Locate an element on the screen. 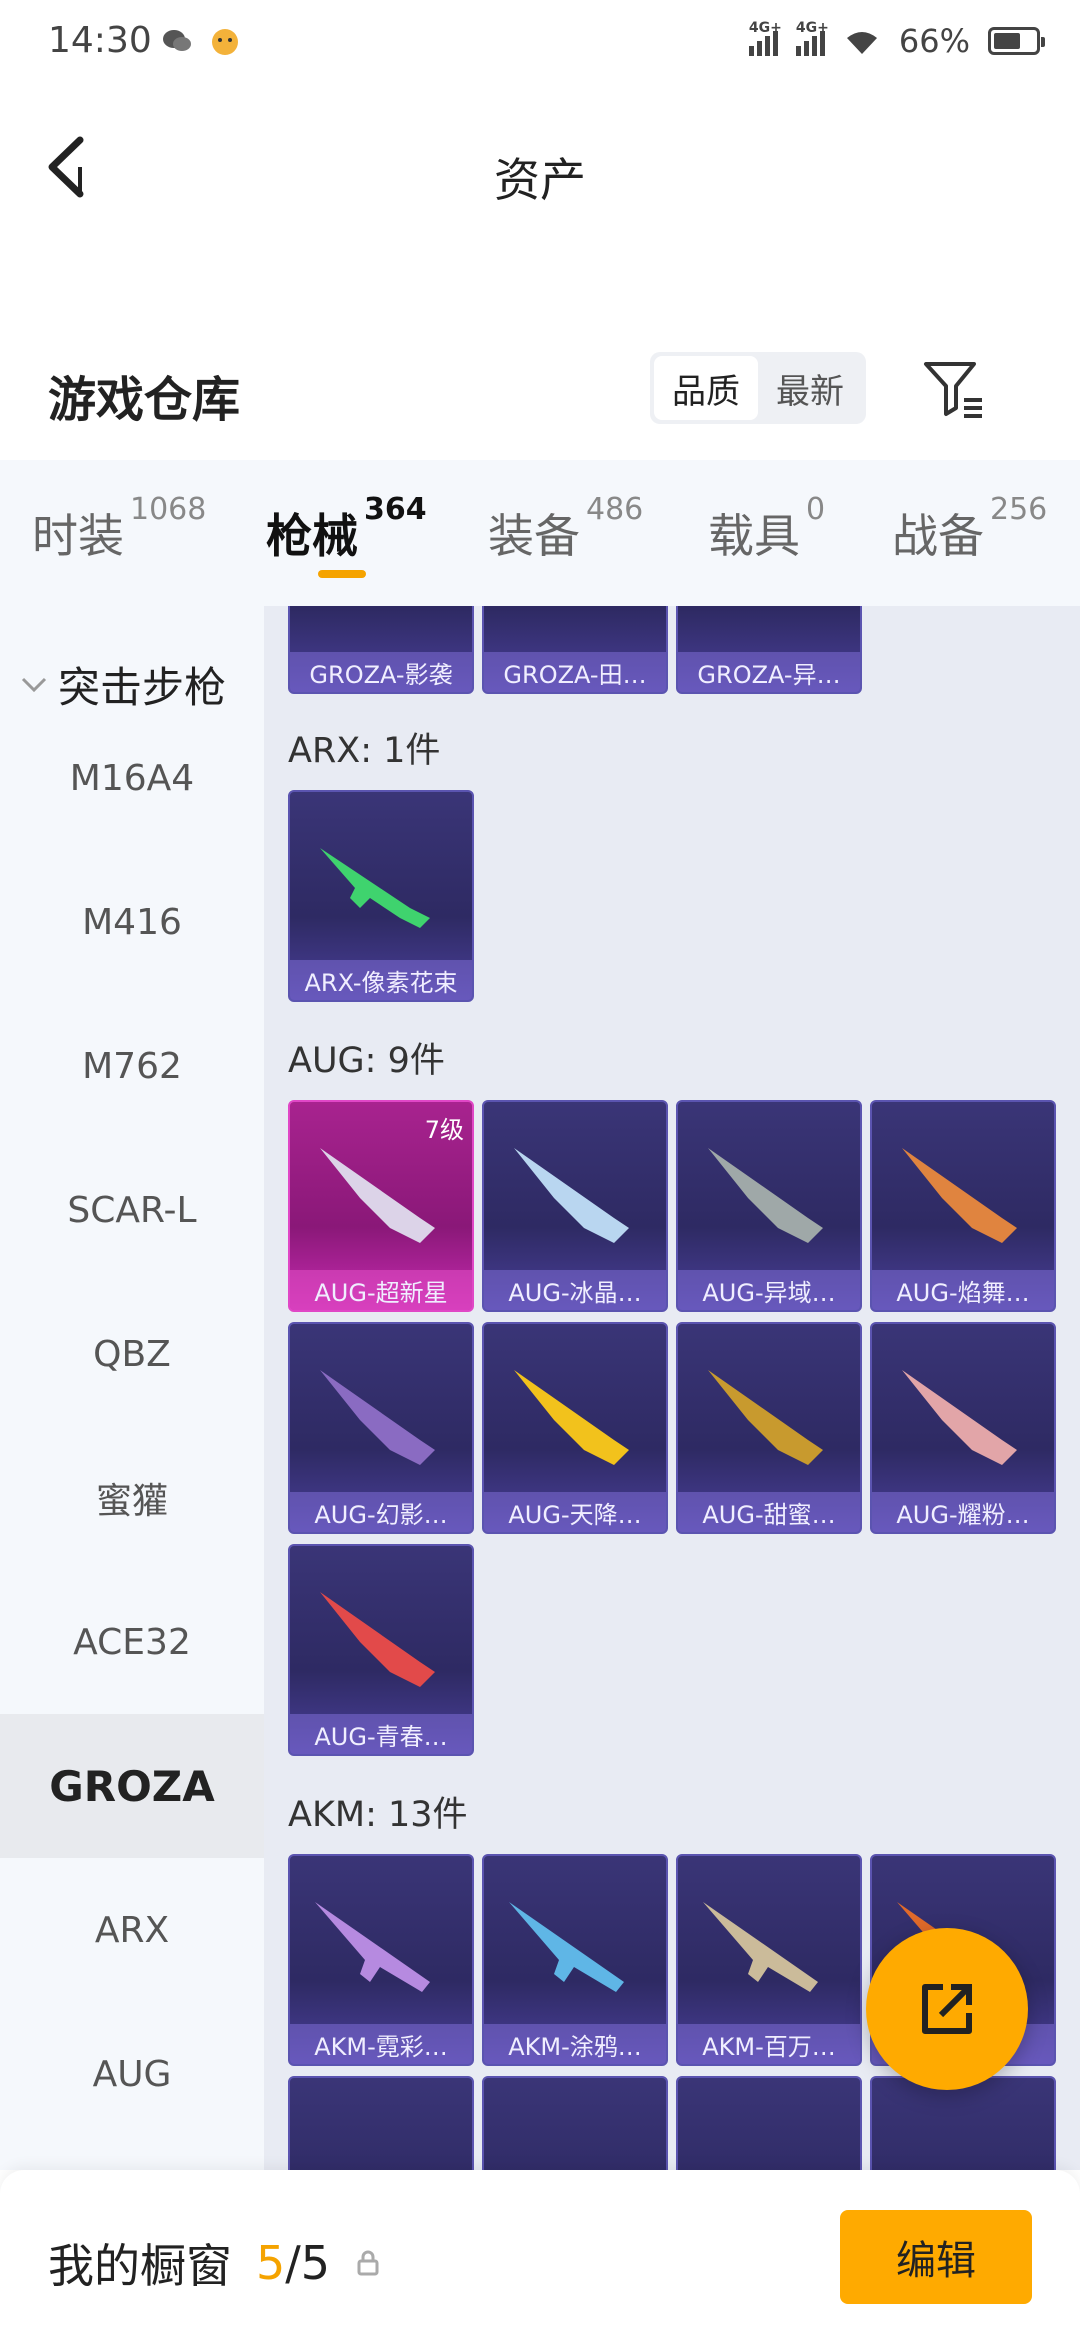 The height and width of the screenshot is (2340, 1080). edit-button: 编辑 is located at coordinates (936, 2257).